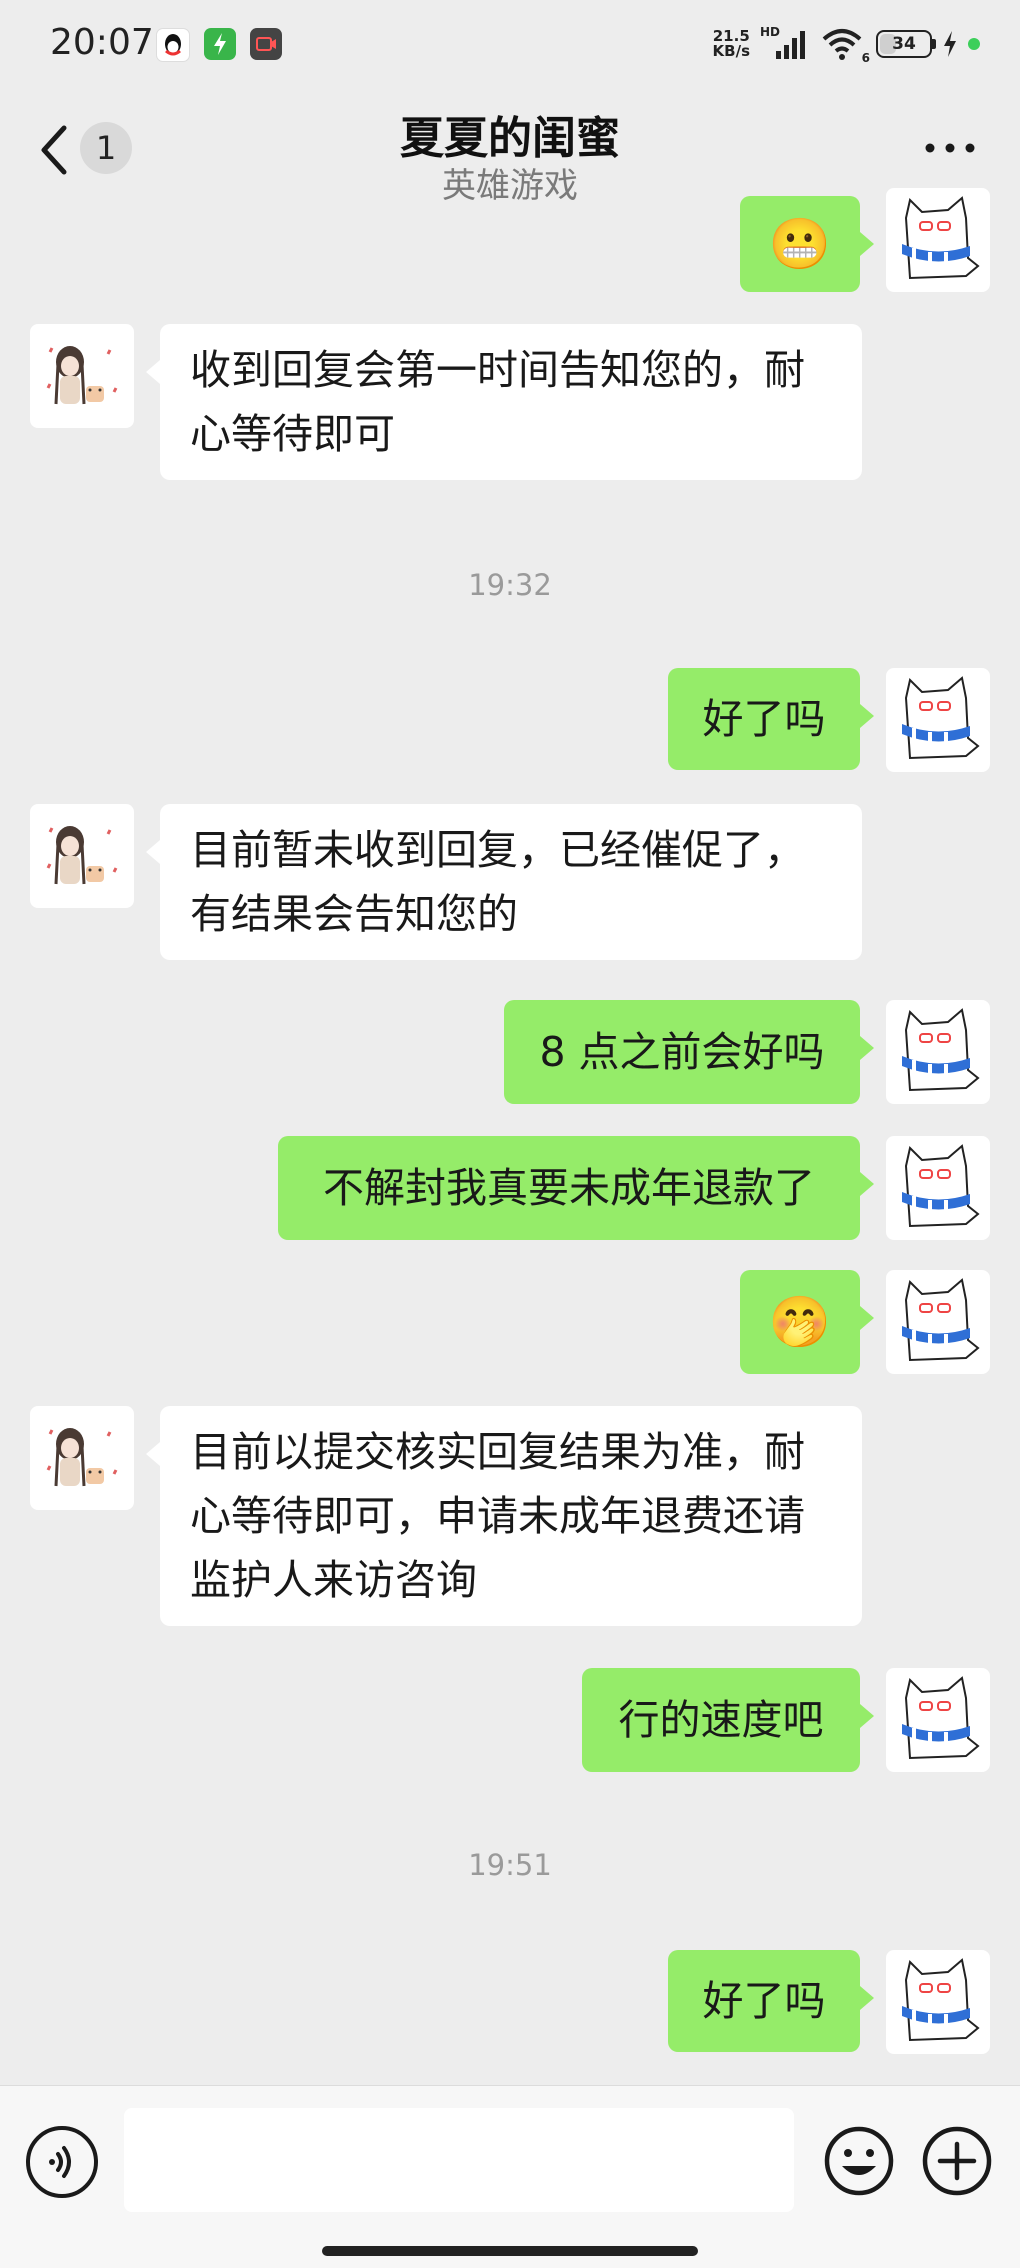 The width and height of the screenshot is (1020, 2268). What do you see at coordinates (504, 402) in the screenshot?
I see `message-bubble: 收到回复会第一时间告知您的，耐心等待即可` at bounding box center [504, 402].